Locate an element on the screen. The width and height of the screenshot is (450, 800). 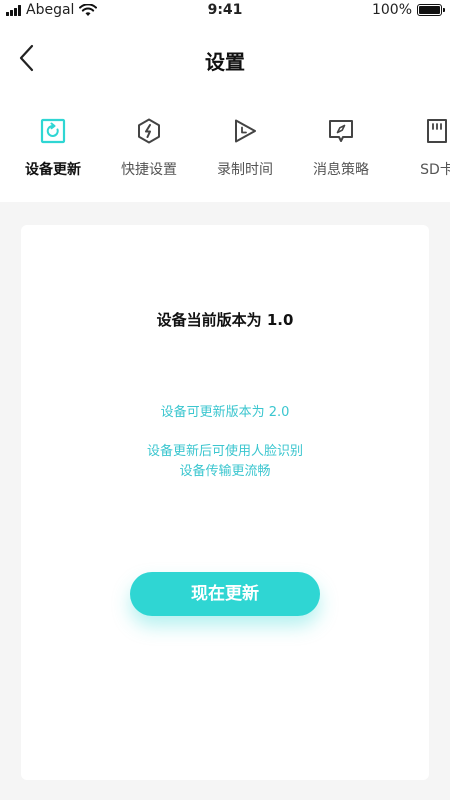
update-benefit-text: 设备更新后可使用人脸识别 is located at coordinates (224, 451).